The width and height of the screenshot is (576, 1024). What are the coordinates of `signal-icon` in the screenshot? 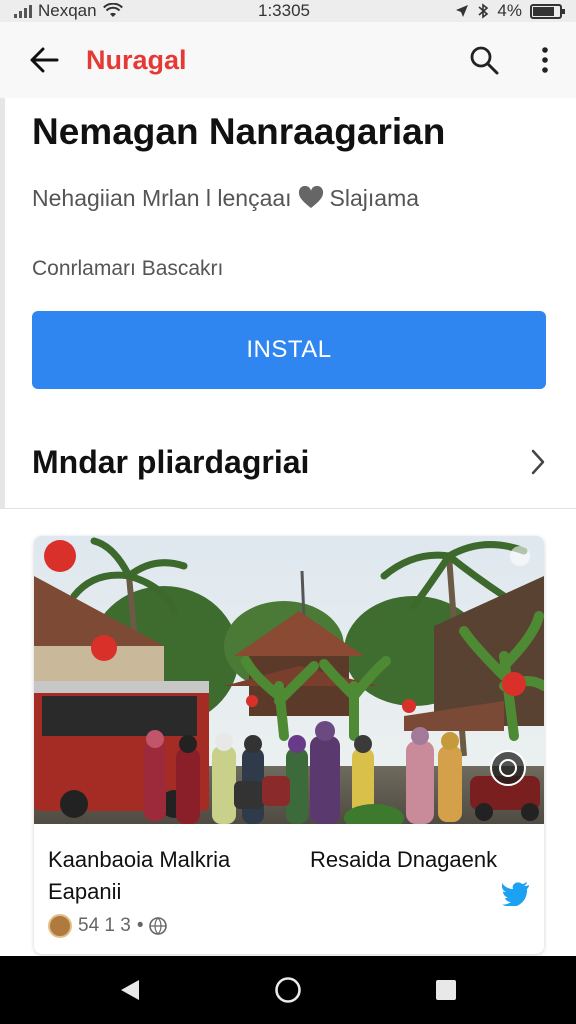 It's located at (23, 11).